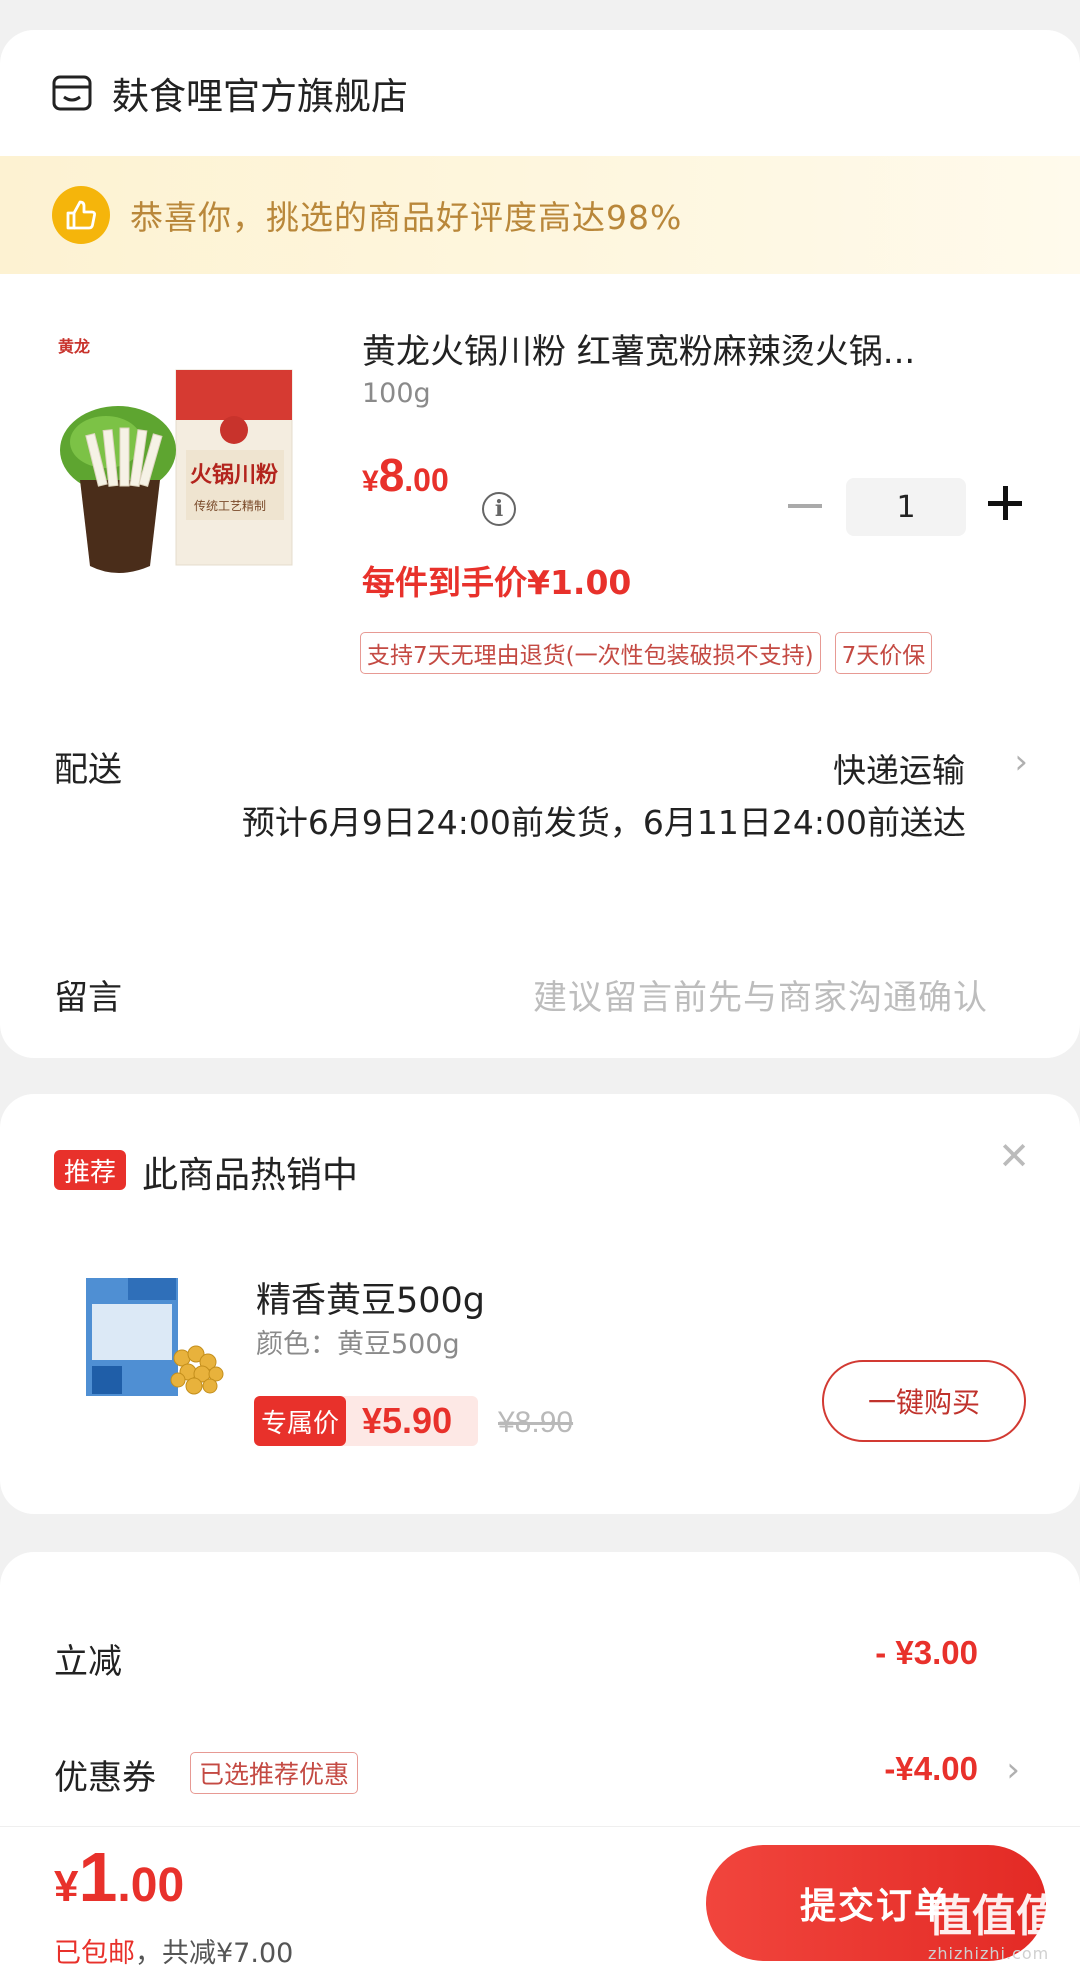  Describe the element at coordinates (497, 582) in the screenshot. I see `final-price: 每件到手价¥1.00` at that location.